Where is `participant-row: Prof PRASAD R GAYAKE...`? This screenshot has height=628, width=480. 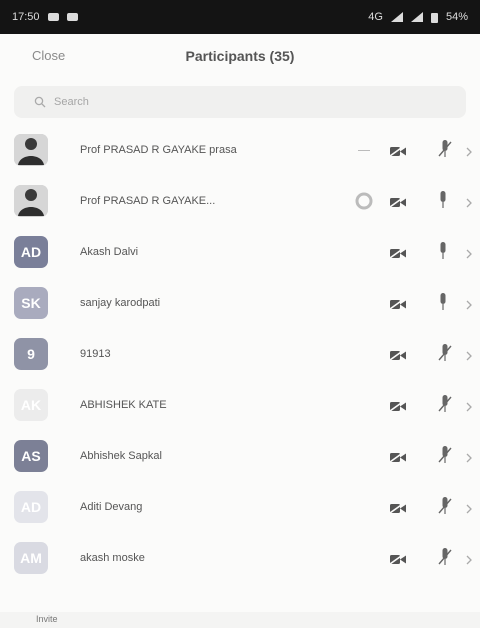 participant-row: Prof PRASAD R GAYAKE... is located at coordinates (240, 202).